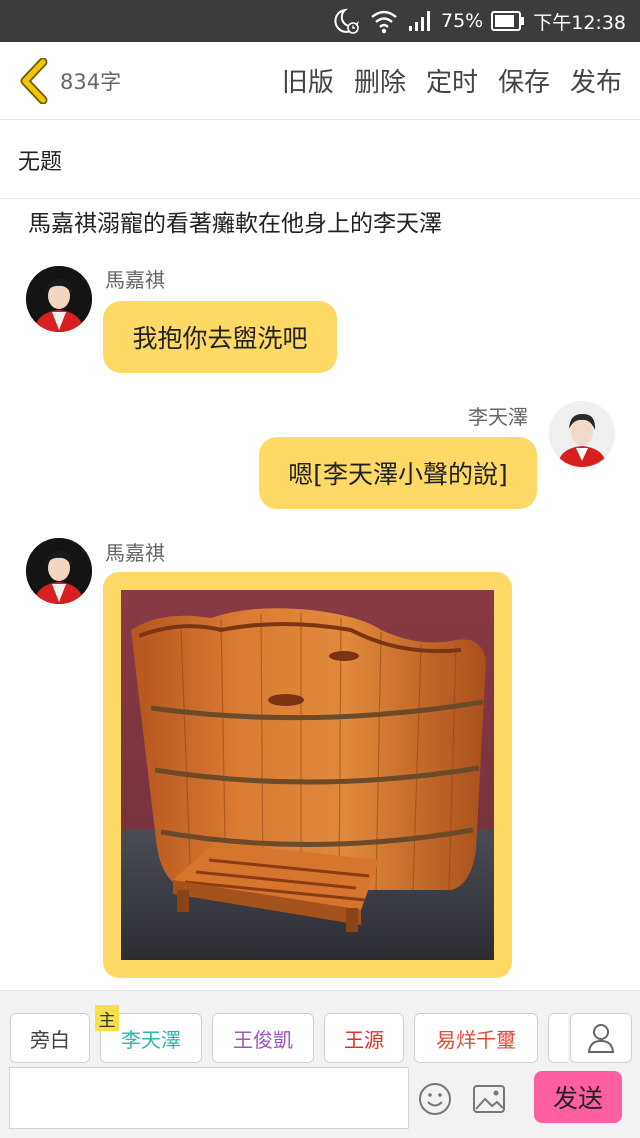  I want to click on character-label: 王俊凱, so click(263, 1039).